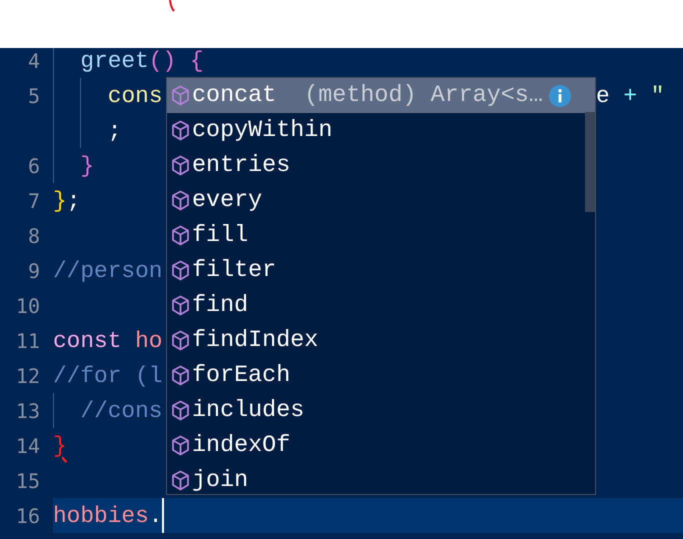  I want to click on line-number: 12, so click(28, 376).